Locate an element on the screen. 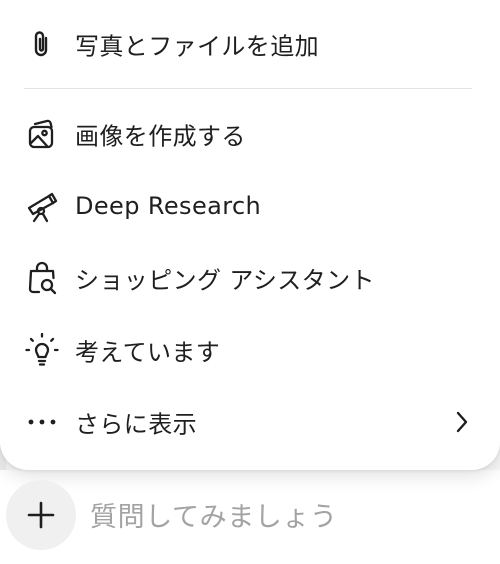 Image resolution: width=500 pixels, height=564 pixels. menu-item-add-photos-files: 写真とファイルを追加 is located at coordinates (250, 44).